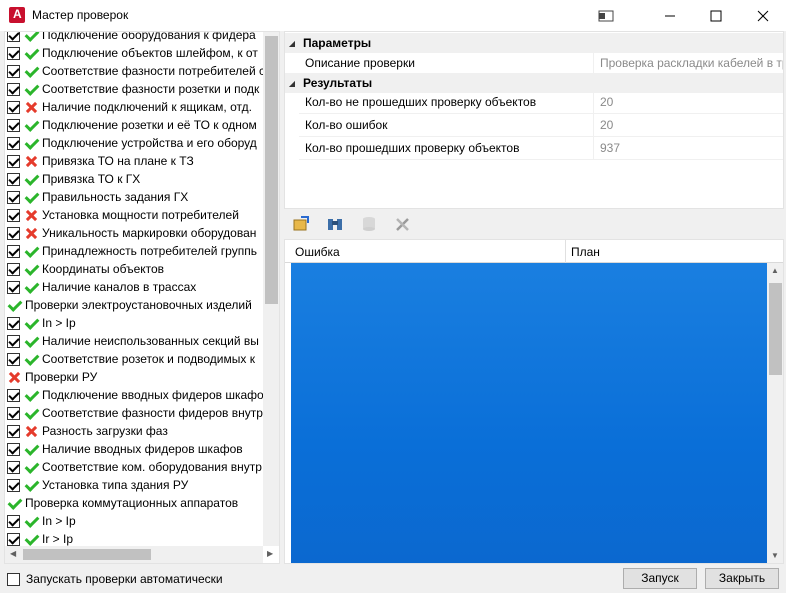 Image resolution: width=786 pixels, height=593 pixels. I want to click on scroll-left-icon: ◀, so click(13, 553).